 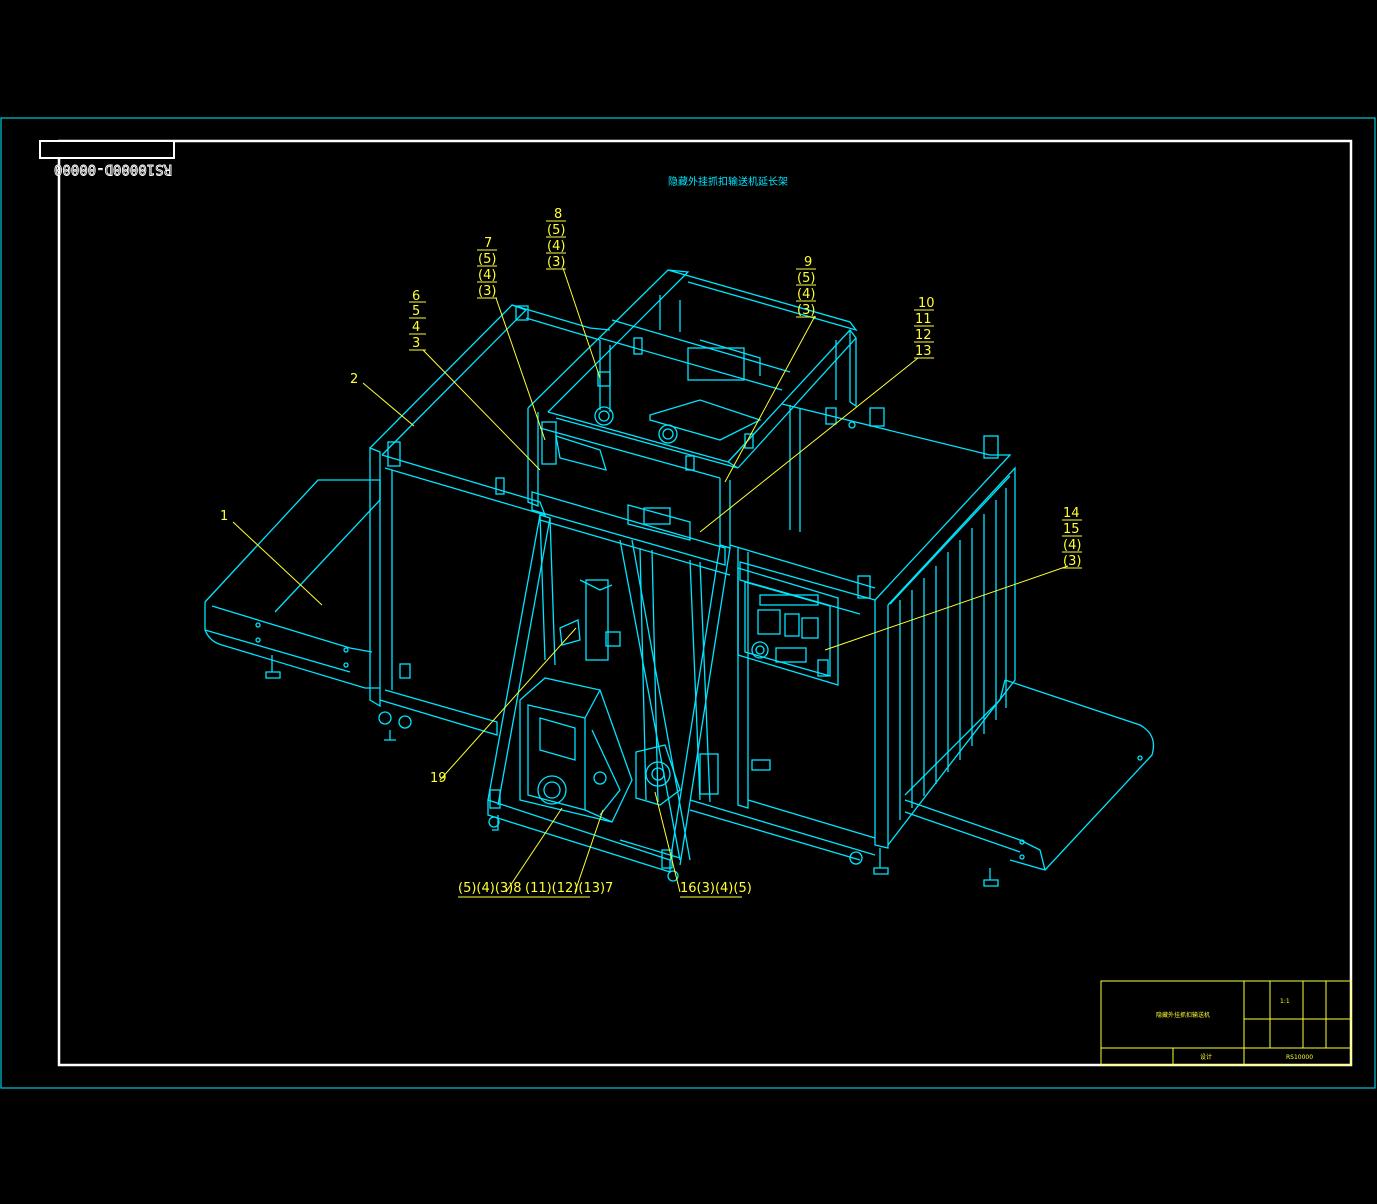 I want to click on callout-stack-10: 10 11 12 13, so click(x=924, y=327).